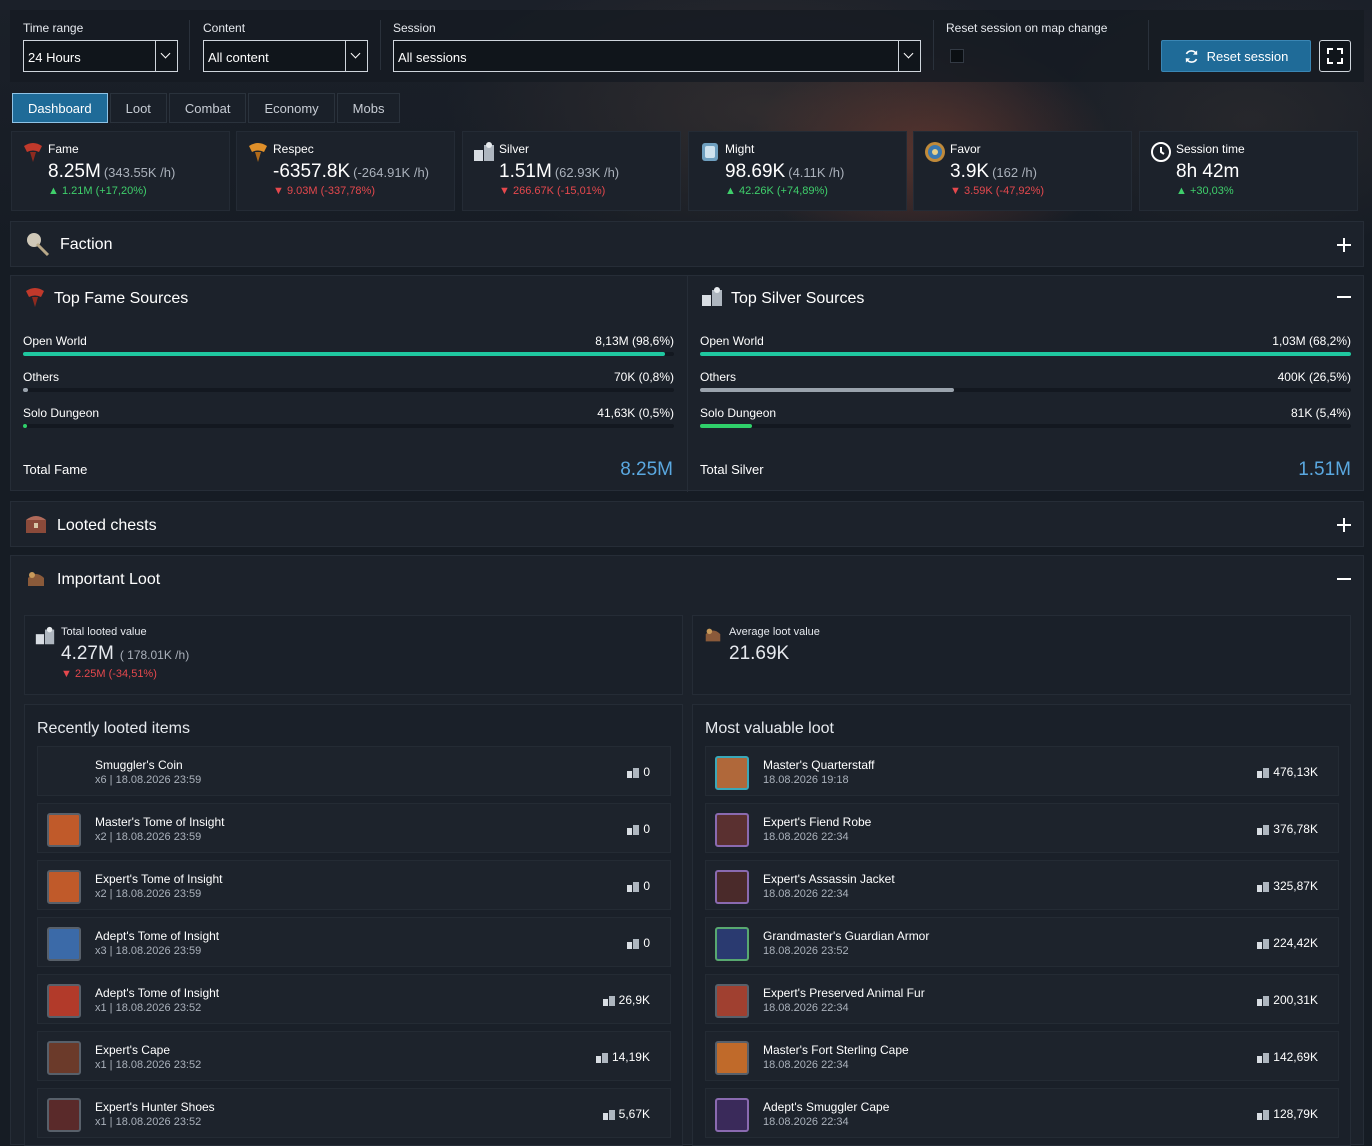 Image resolution: width=1372 pixels, height=1146 pixels. I want to click on valuable-loot-title: Most valuable loot, so click(769, 728).